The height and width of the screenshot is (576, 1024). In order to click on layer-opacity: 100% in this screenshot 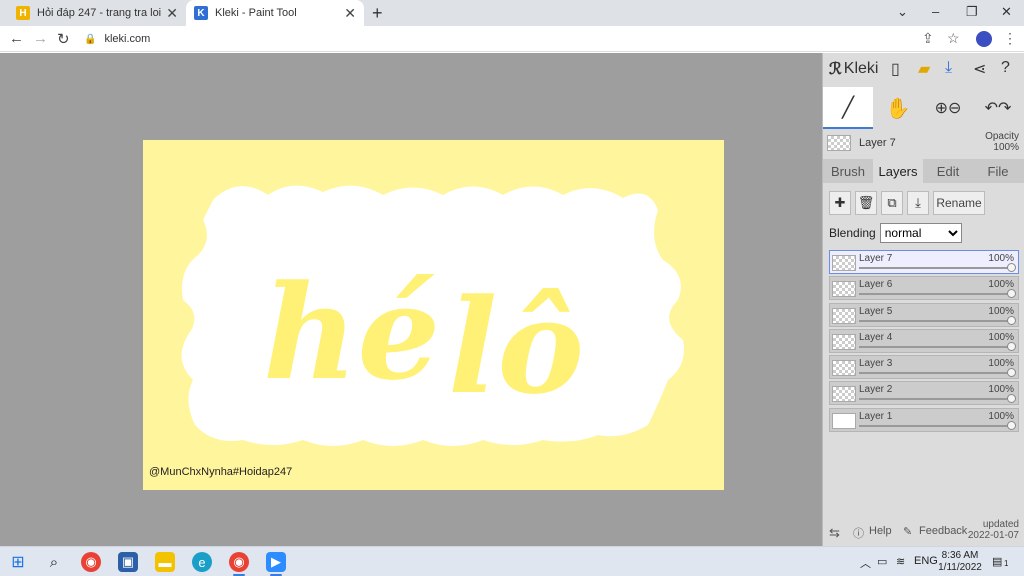, I will do `click(1001, 311)`.